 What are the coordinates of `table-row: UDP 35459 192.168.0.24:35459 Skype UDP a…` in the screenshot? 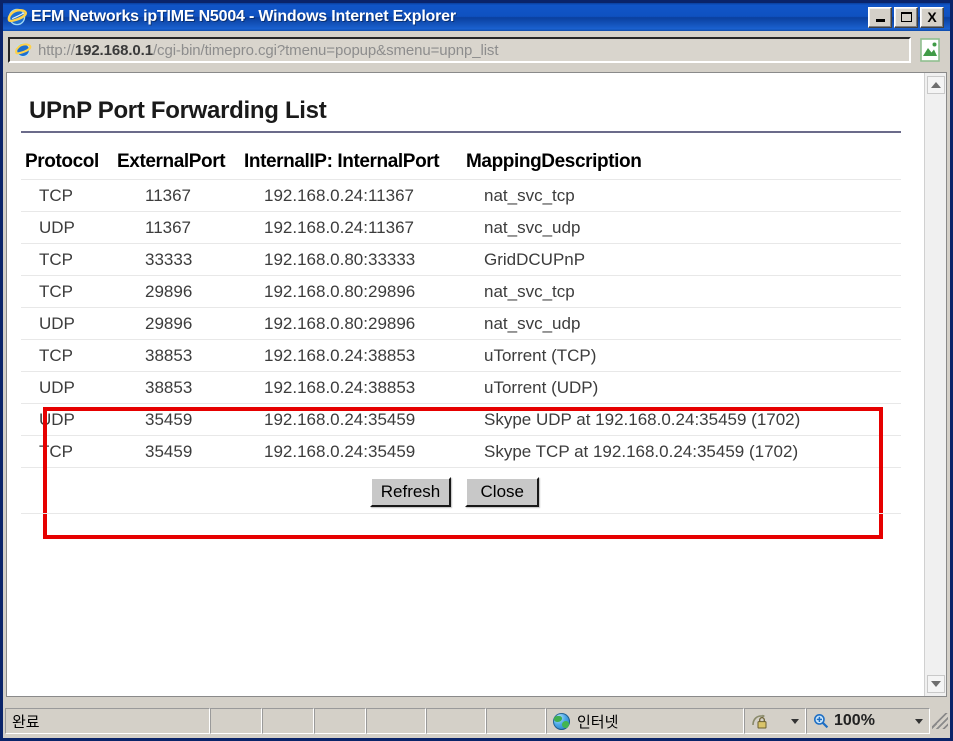 It's located at (461, 419).